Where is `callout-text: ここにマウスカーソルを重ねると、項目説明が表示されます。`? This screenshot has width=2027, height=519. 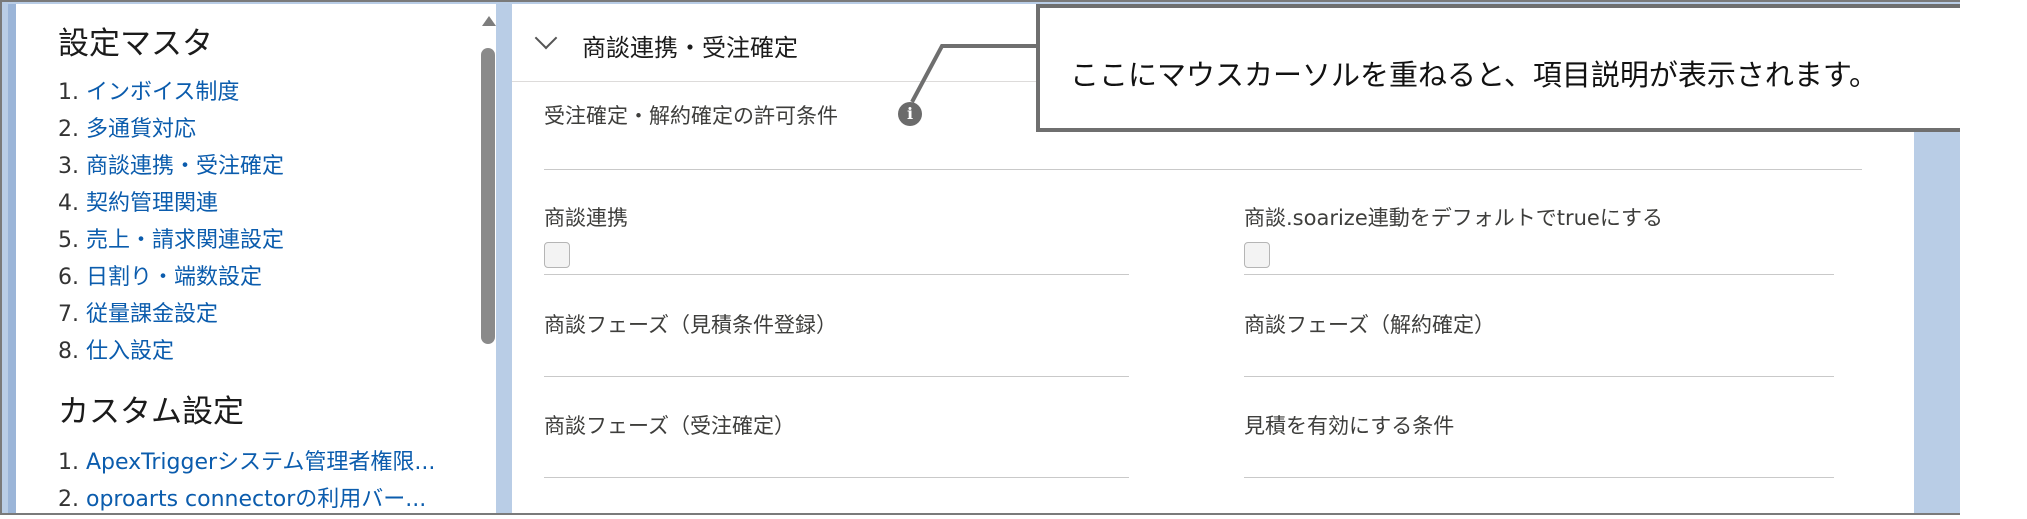 callout-text: ここにマウスカーソルを重ねると、項目説明が表示されます。 is located at coordinates (1474, 75).